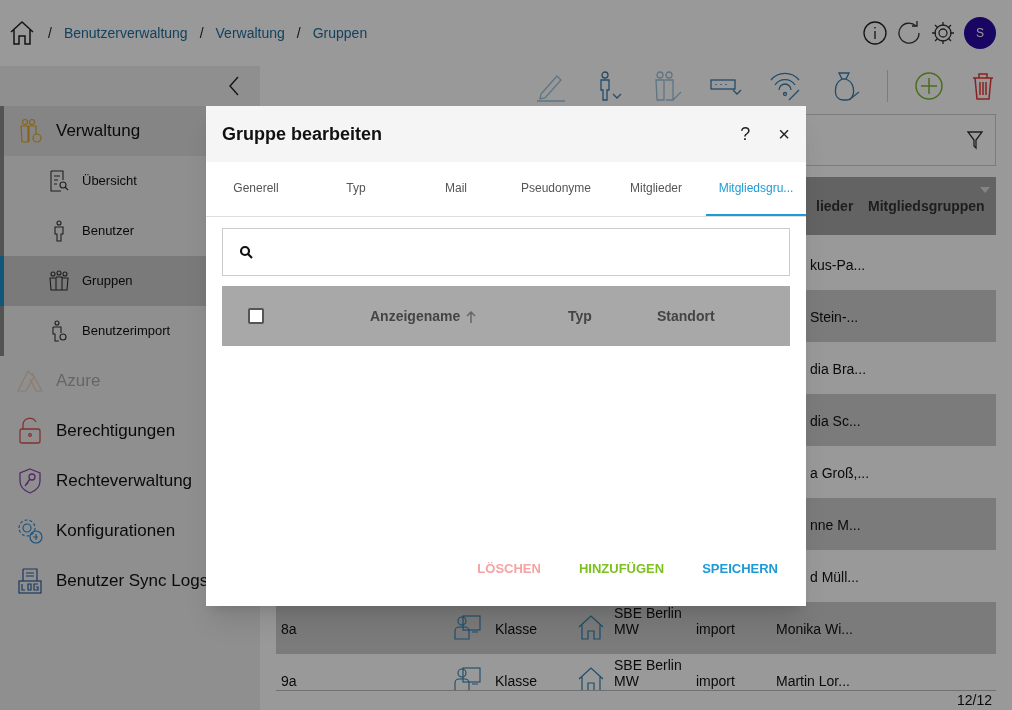  Describe the element at coordinates (246, 252) in the screenshot. I see `search-icon` at that location.